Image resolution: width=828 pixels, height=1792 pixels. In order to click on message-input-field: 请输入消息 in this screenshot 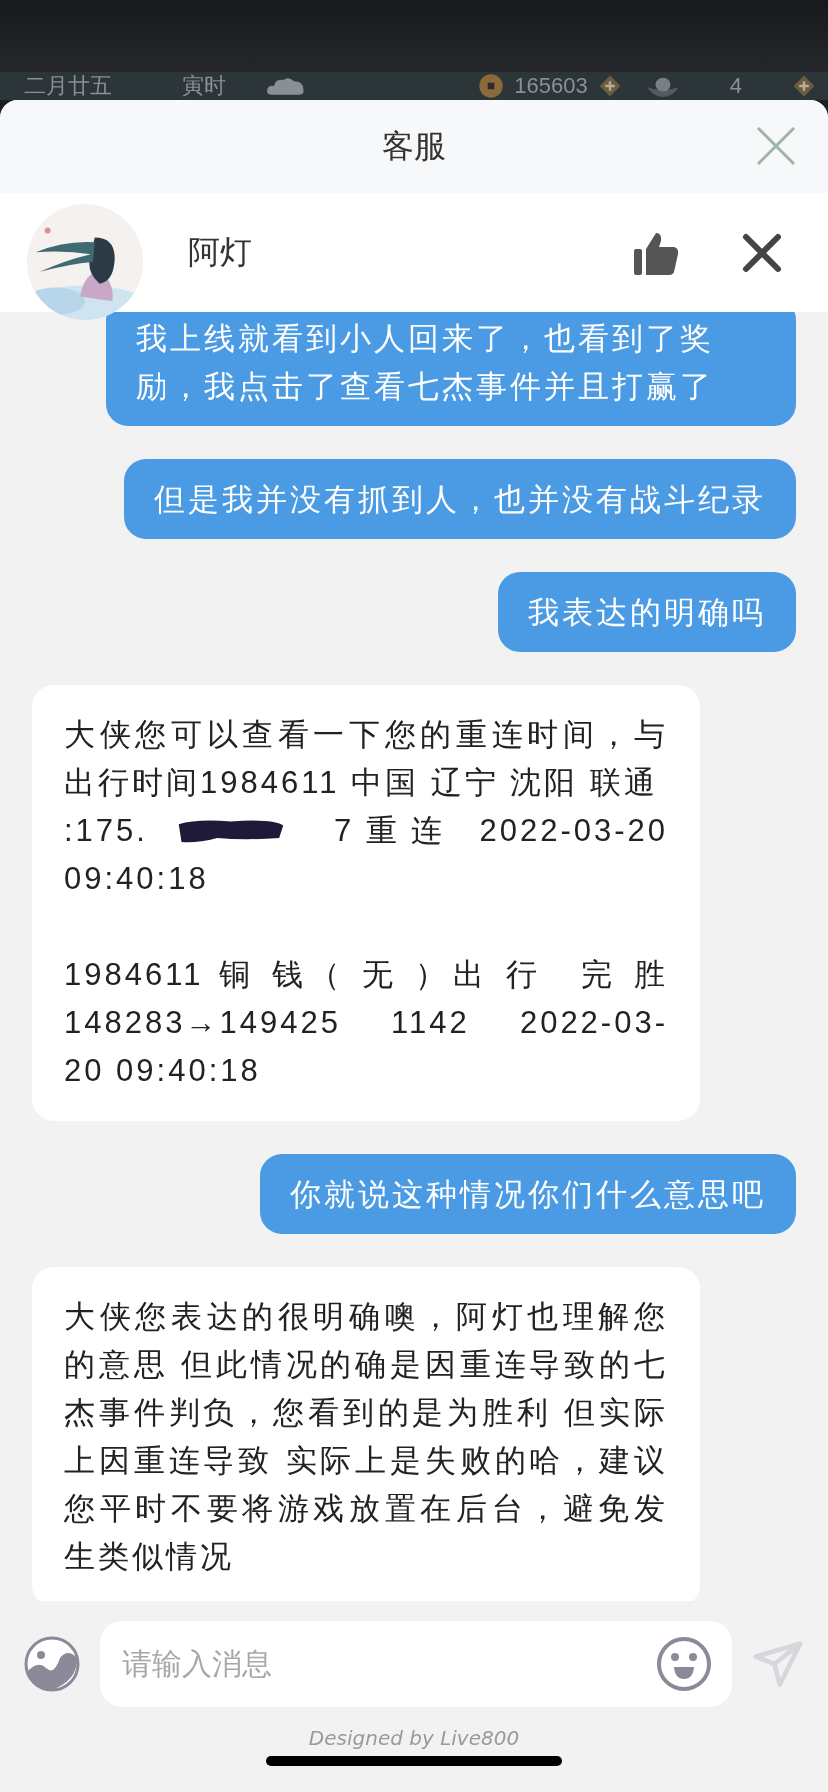, I will do `click(416, 1663)`.